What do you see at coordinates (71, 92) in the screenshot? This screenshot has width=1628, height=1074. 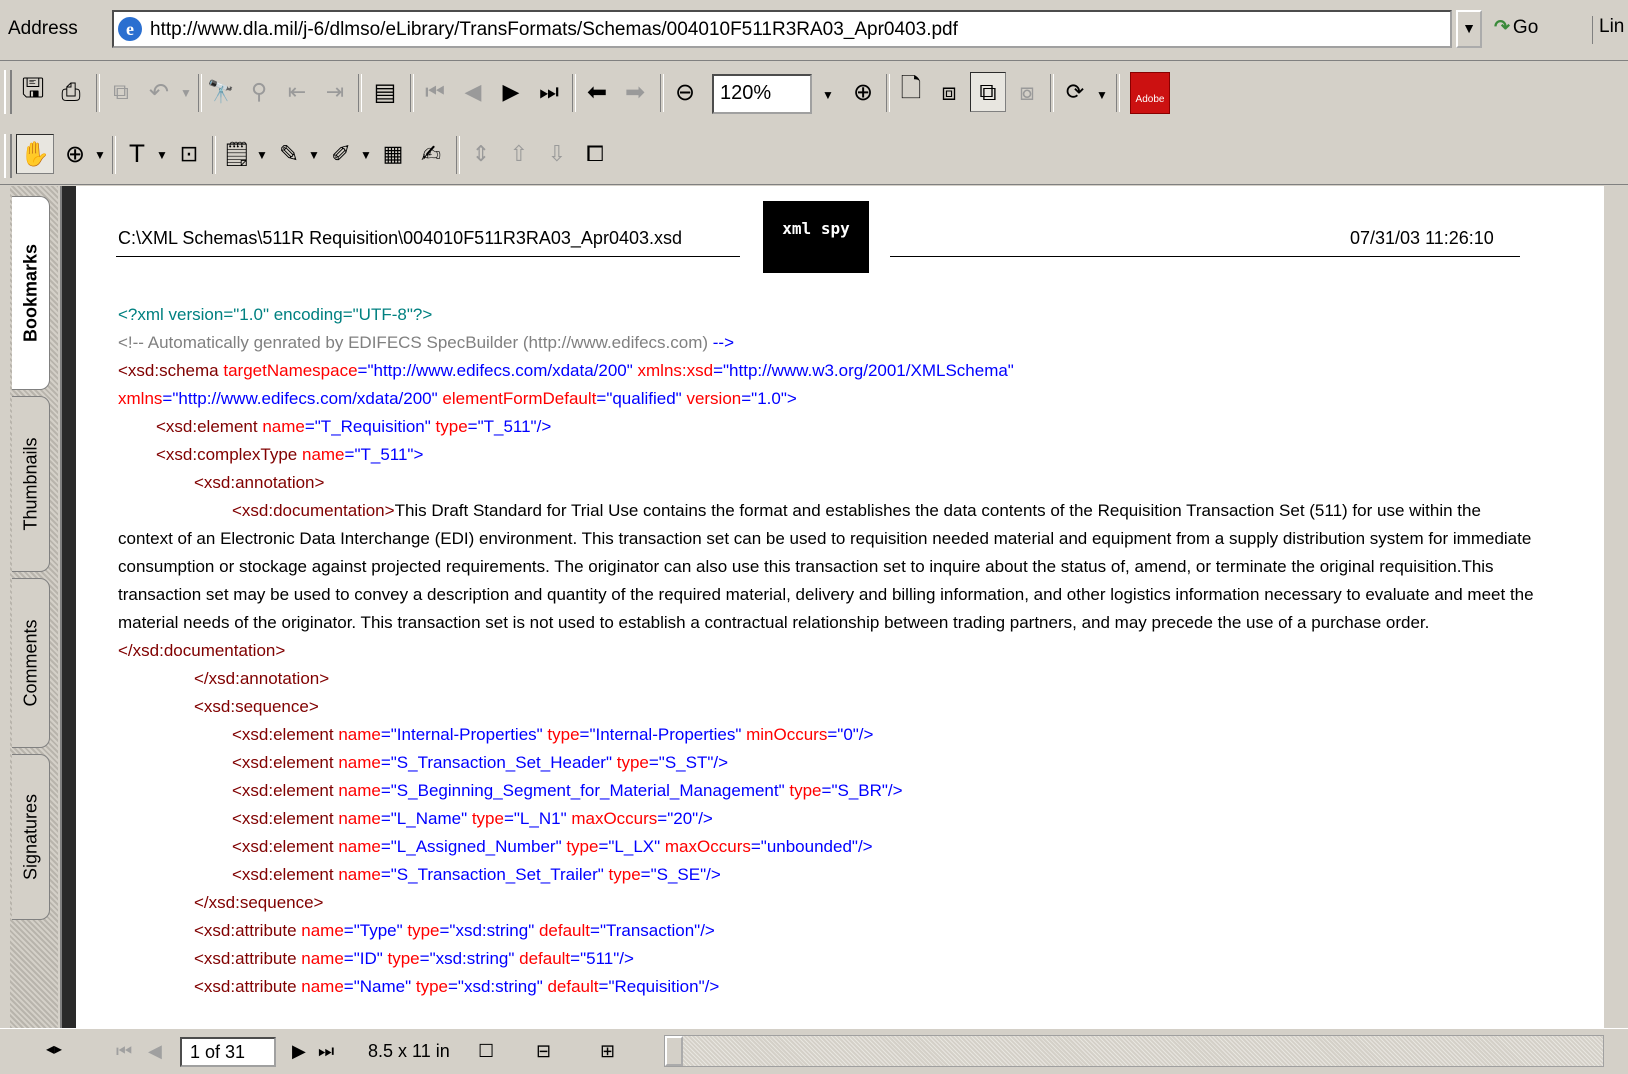 I see `print-icon: ⎙` at bounding box center [71, 92].